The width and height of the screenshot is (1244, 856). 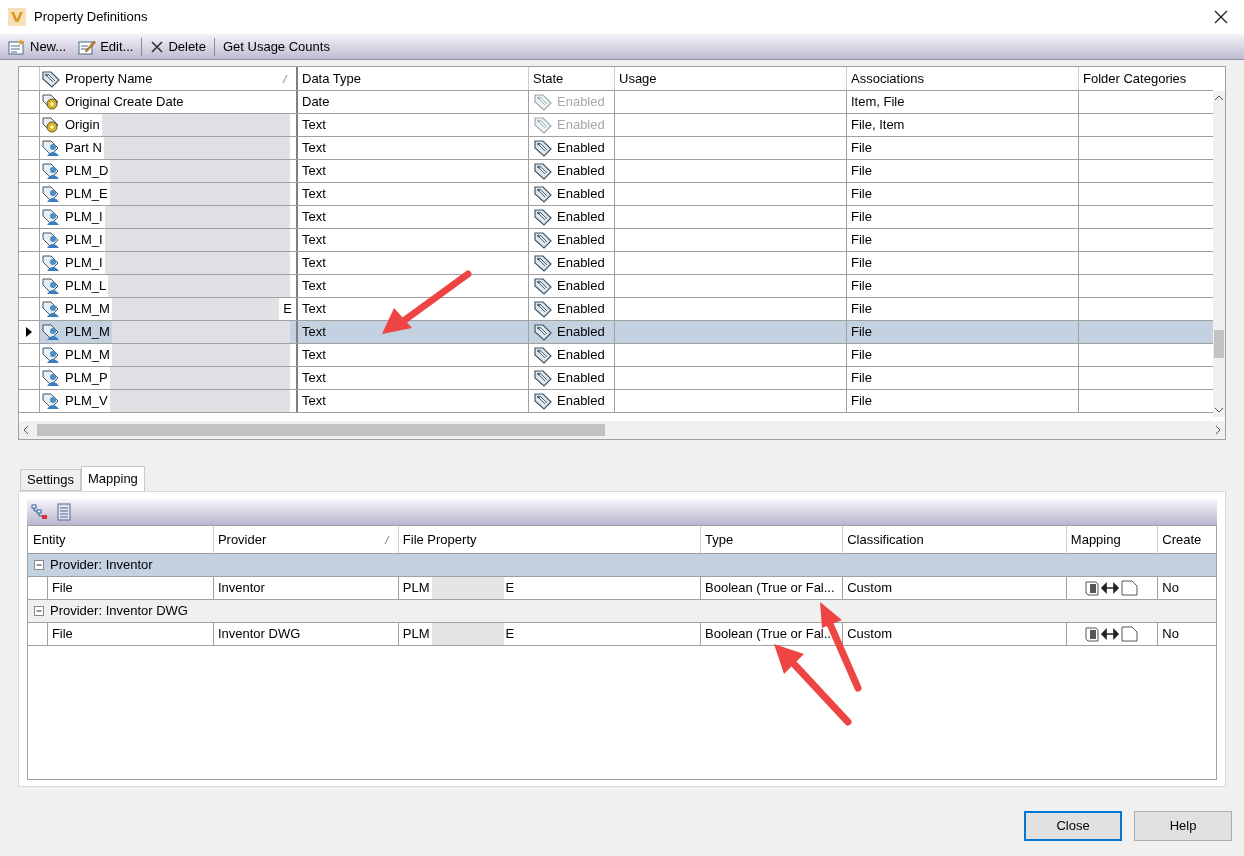 I want to click on column-header: Property Name, so click(x=178, y=78).